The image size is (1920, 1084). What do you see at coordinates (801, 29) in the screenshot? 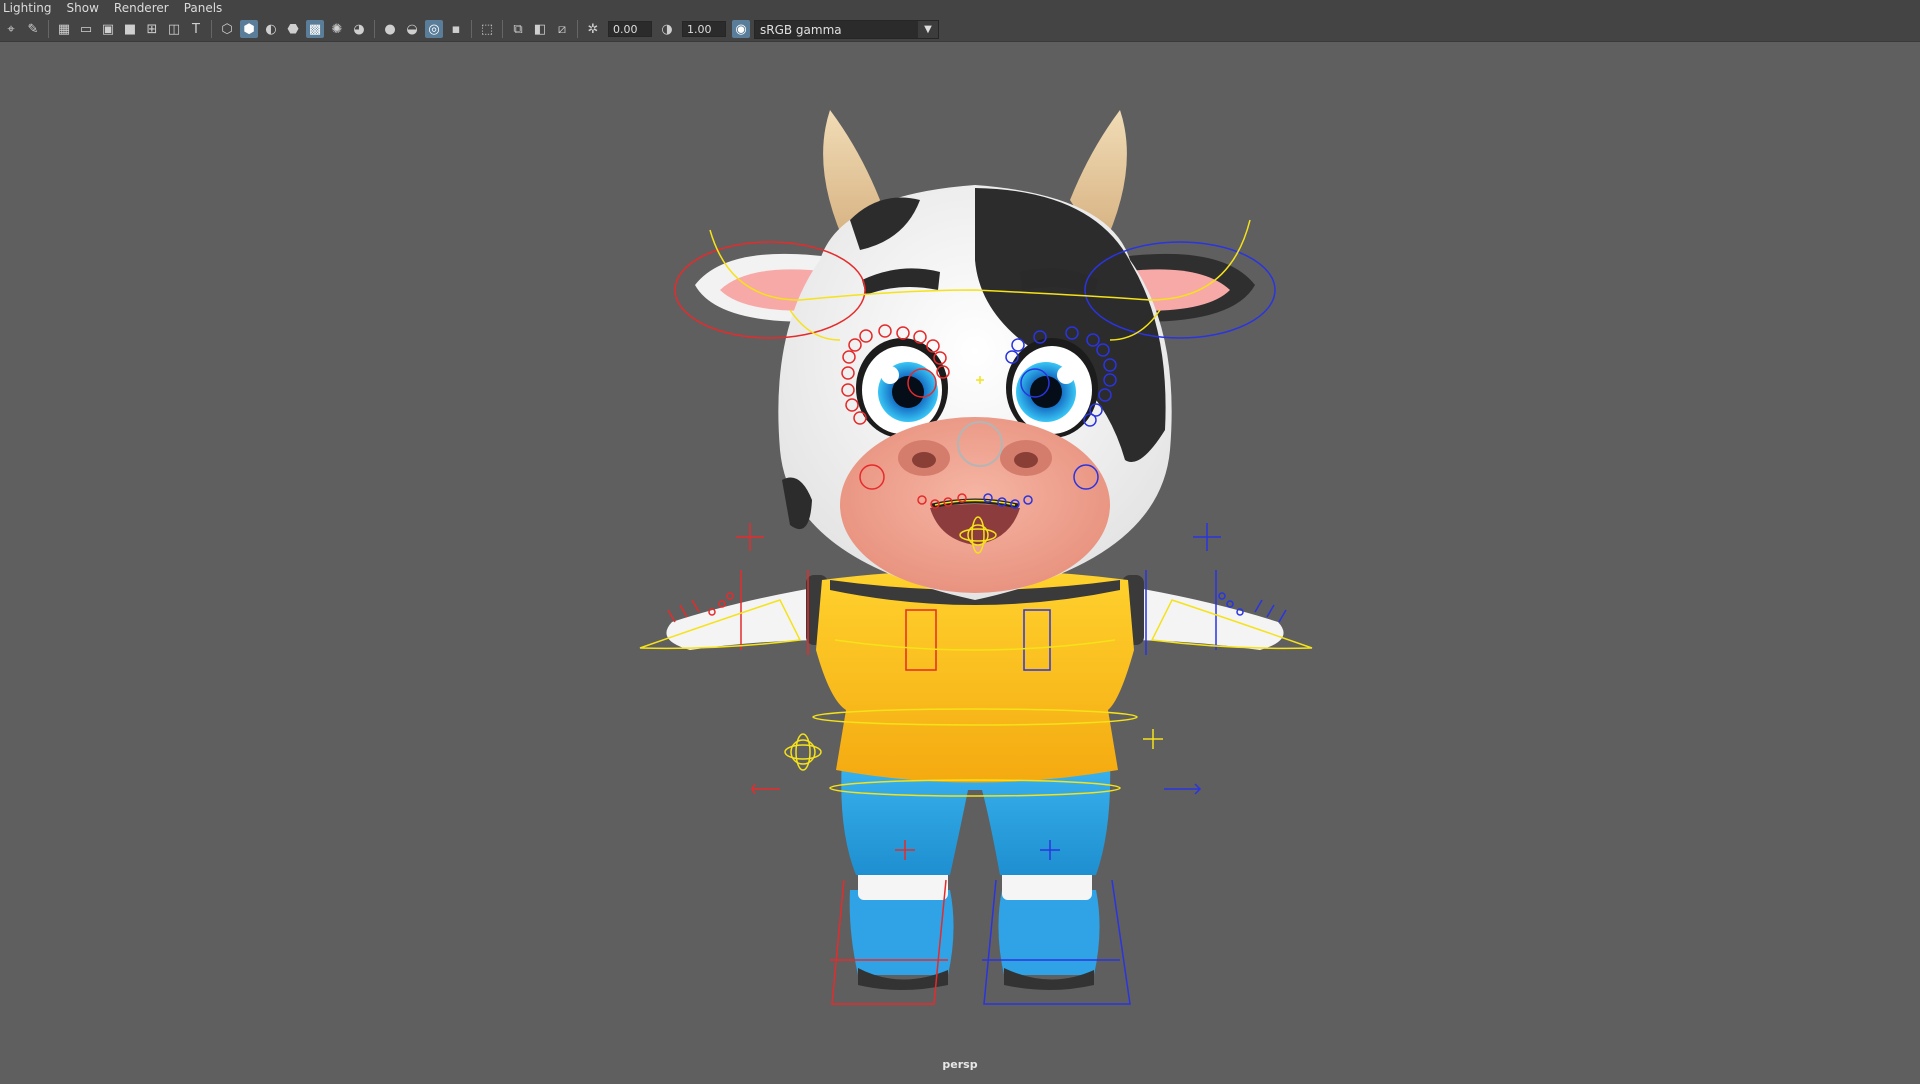
I see `color-space-label: sRGB gamma` at bounding box center [801, 29].